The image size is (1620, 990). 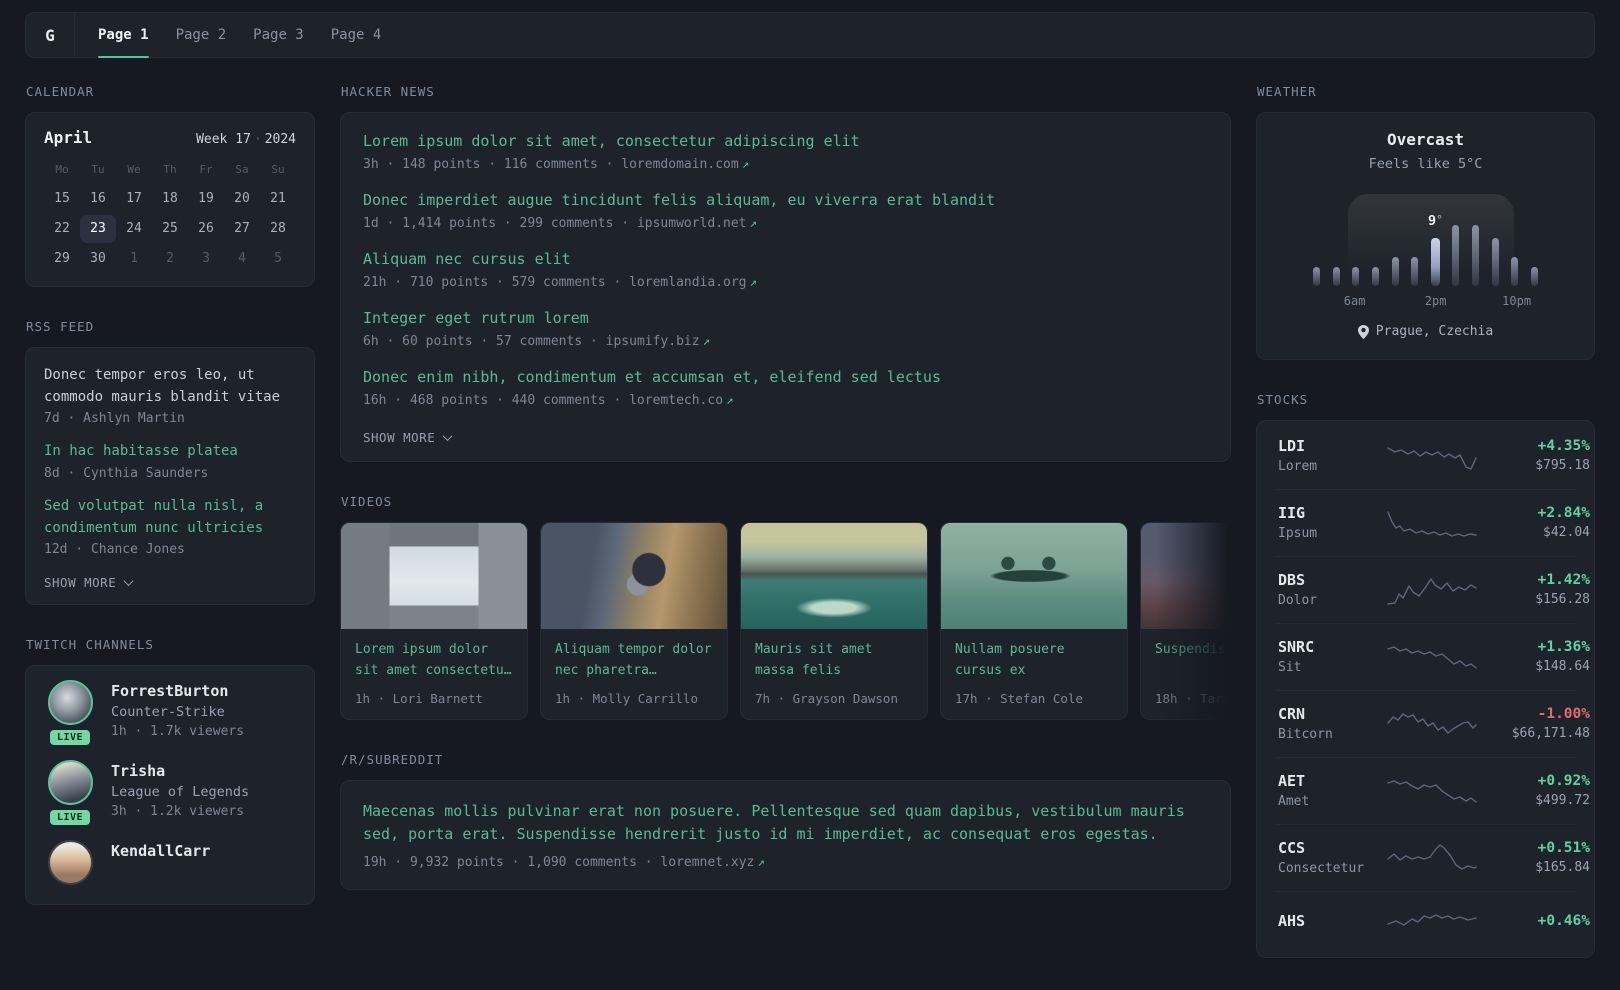 I want to click on weekday-label: Fr, so click(x=206, y=169).